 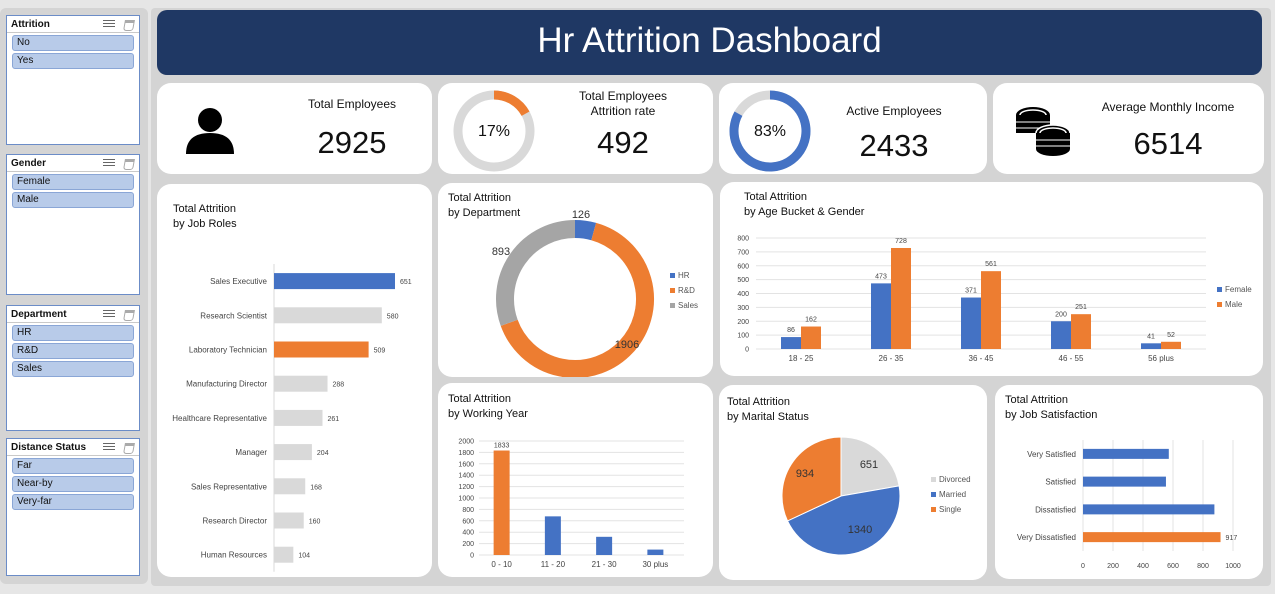 I want to click on x-tick-label-30-plus: 30 plus, so click(x=655, y=564).